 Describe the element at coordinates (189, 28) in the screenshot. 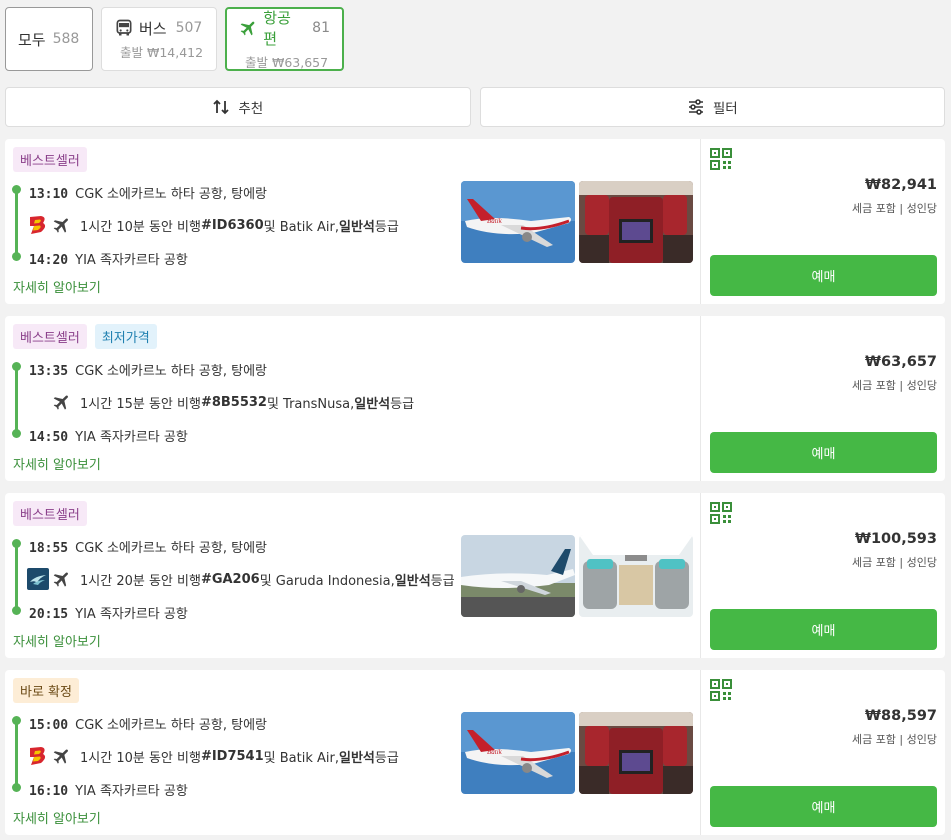

I see `tab-bus-count: 507` at that location.